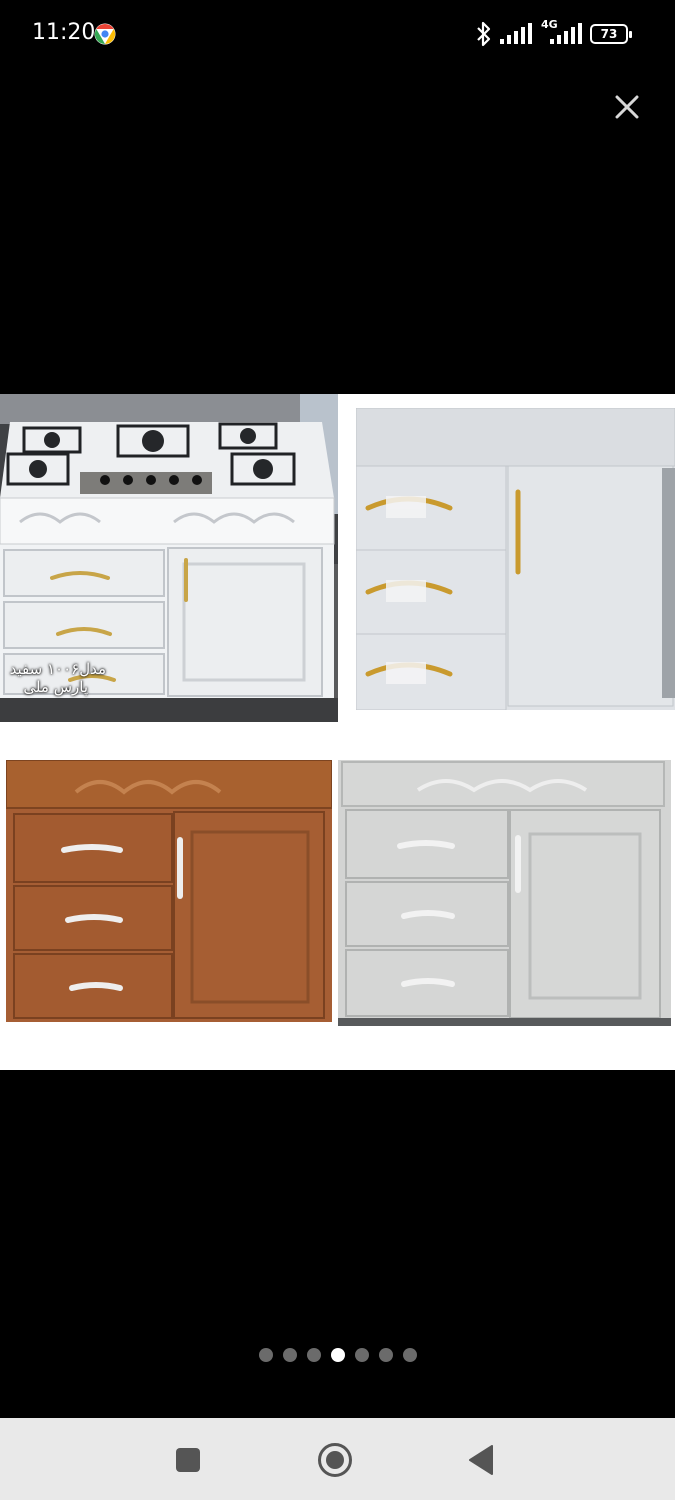 This screenshot has height=1500, width=675. I want to click on battery-percent: 73, so click(609, 34).